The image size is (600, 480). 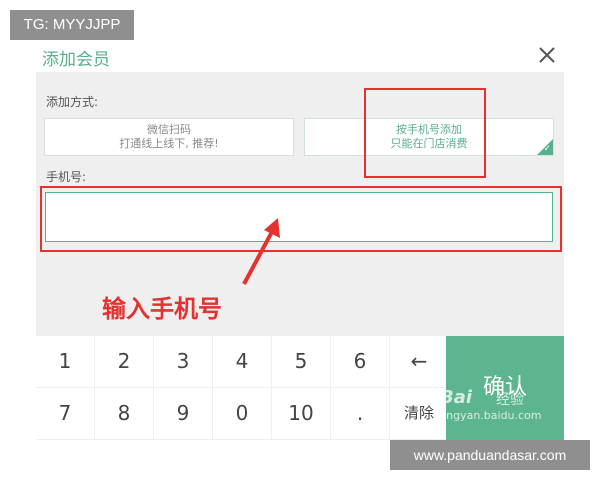 I want to click on clear-key: 清除, so click(x=419, y=413).